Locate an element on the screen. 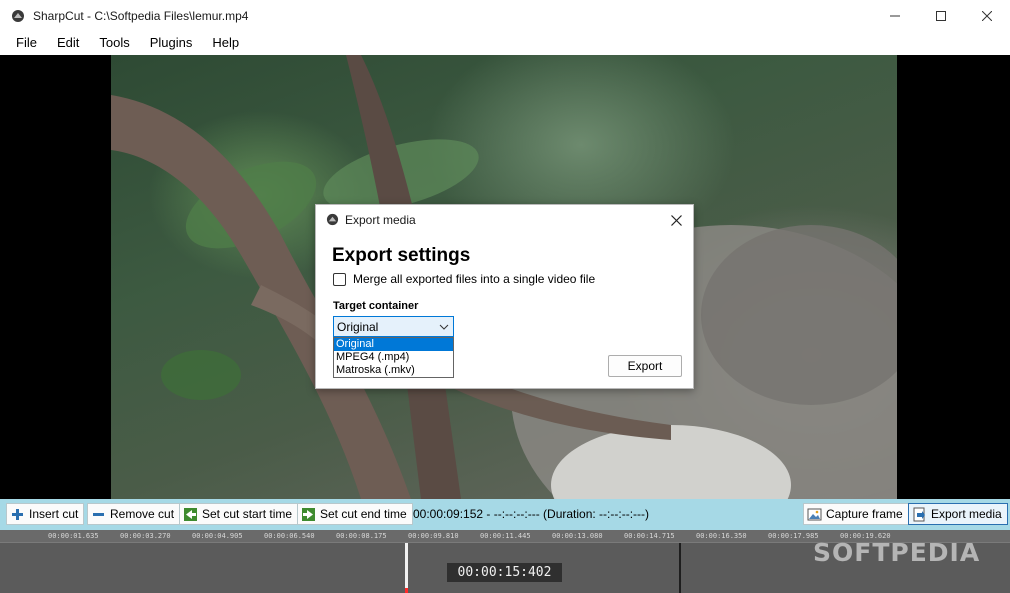 This screenshot has height=593, width=1010. minus-icon is located at coordinates (98, 514).